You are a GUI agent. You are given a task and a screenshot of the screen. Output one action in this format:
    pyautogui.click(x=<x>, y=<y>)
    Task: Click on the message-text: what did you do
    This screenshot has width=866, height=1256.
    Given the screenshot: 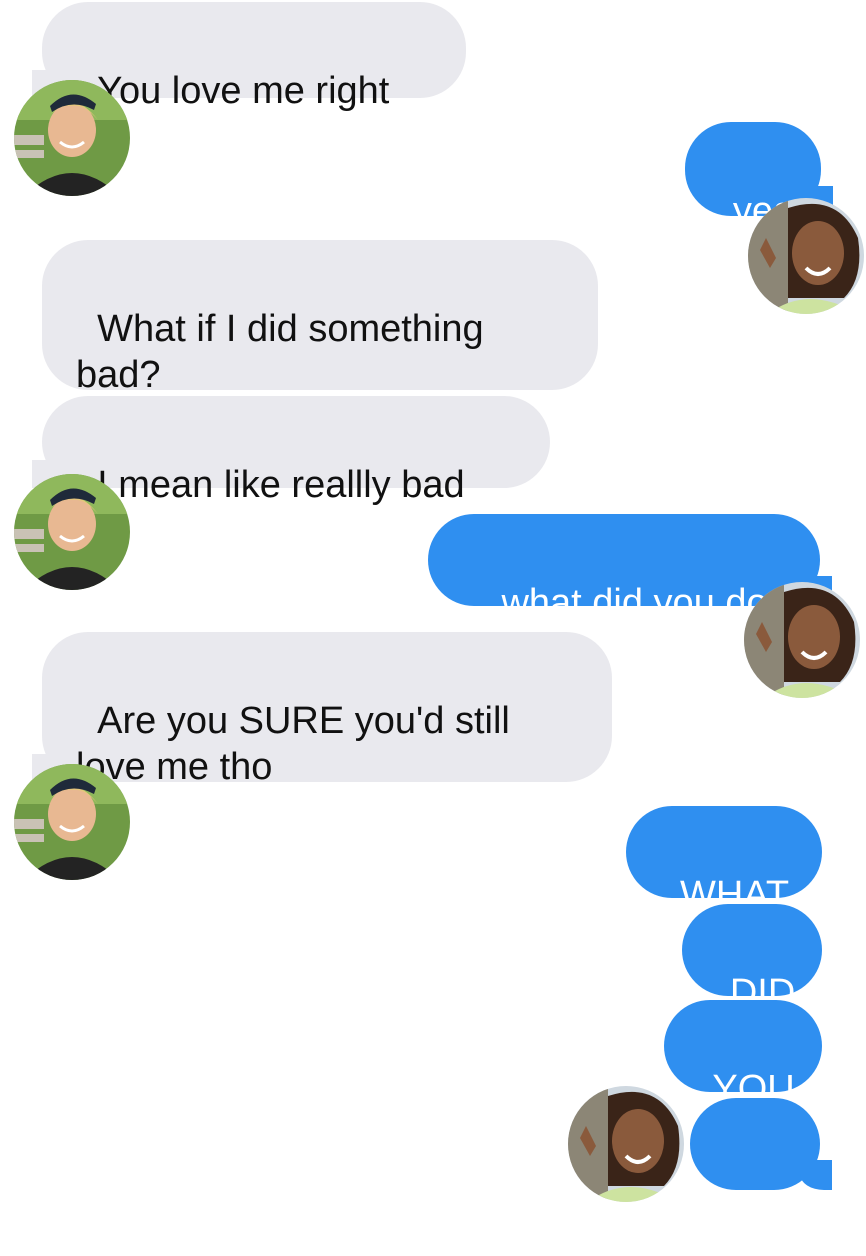 What is the action you would take?
    pyautogui.click(x=634, y=603)
    